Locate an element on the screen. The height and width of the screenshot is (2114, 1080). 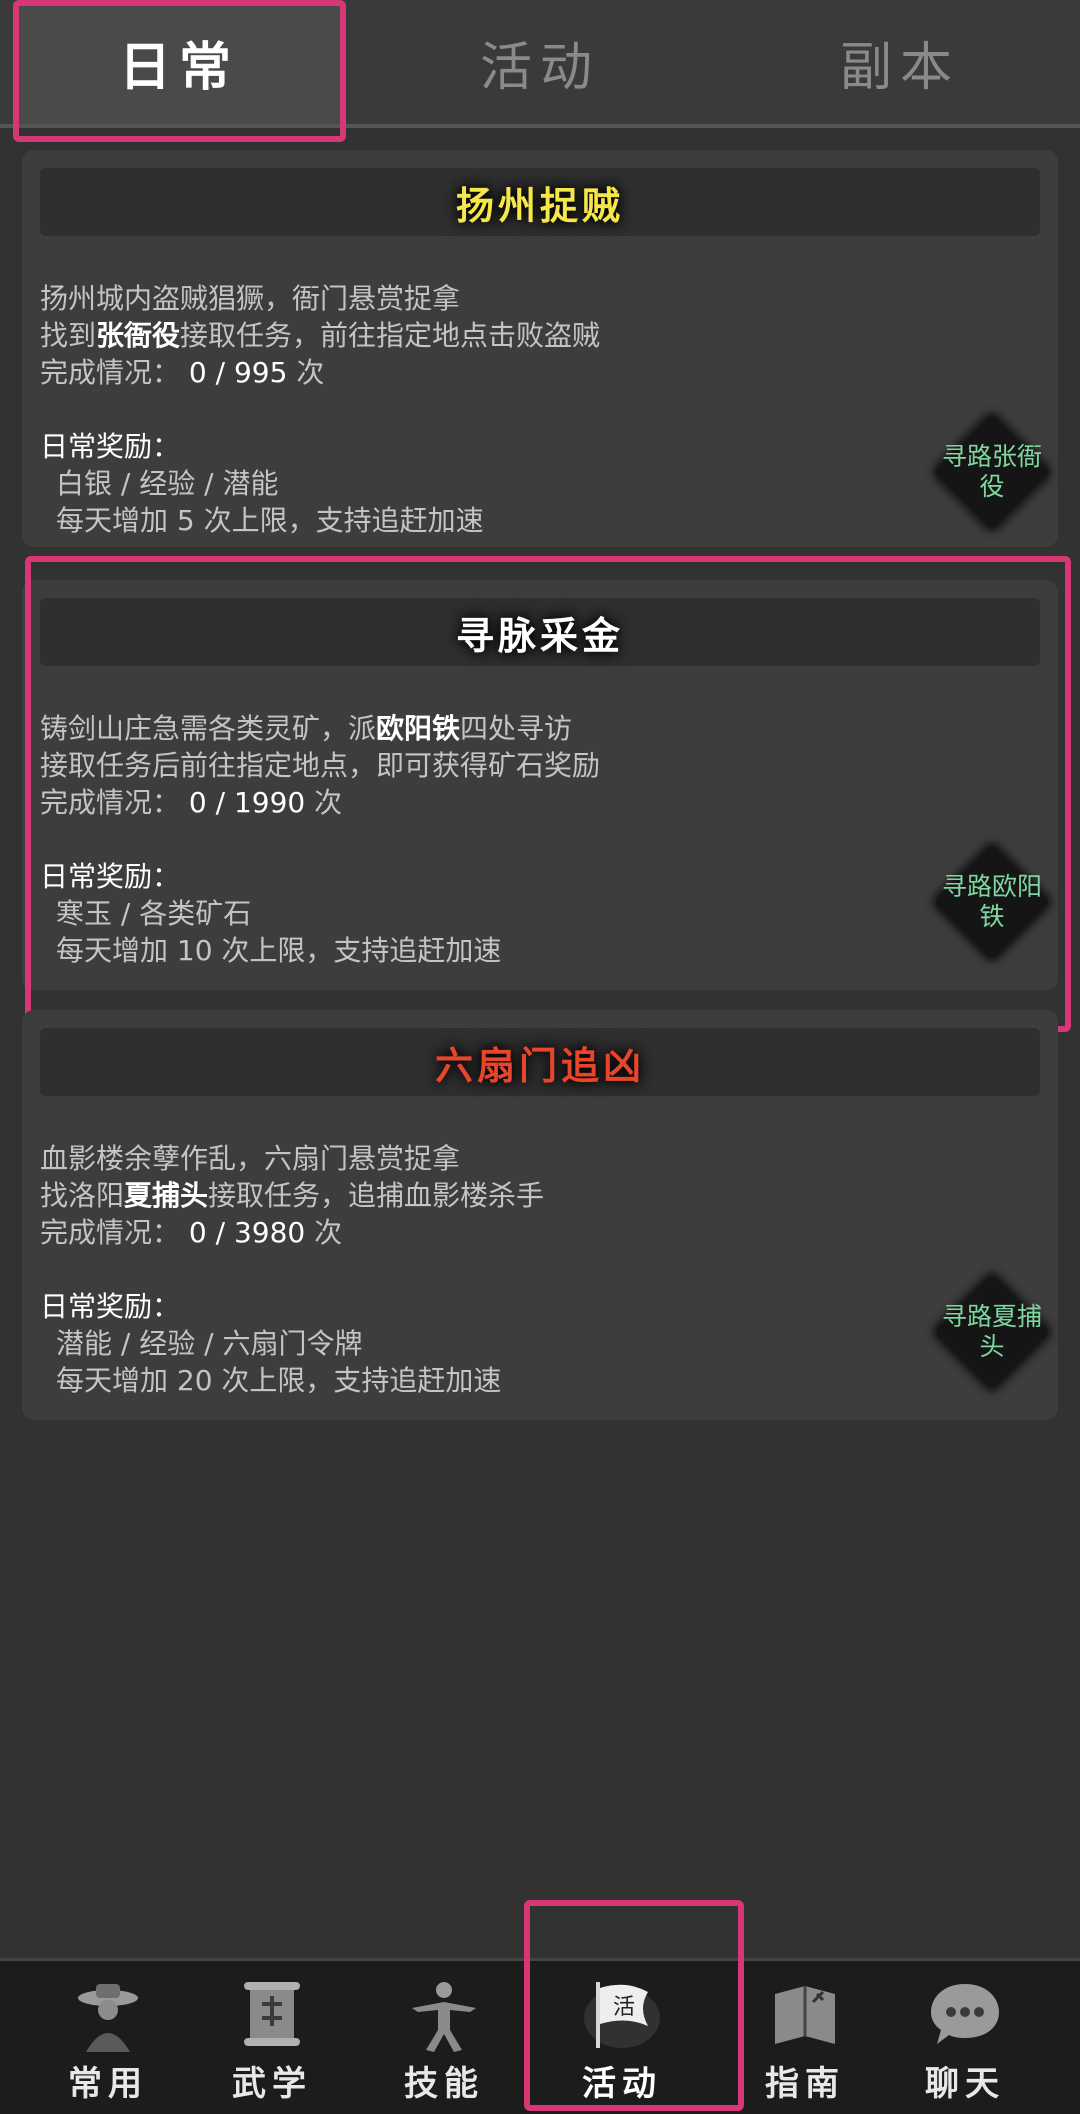
nav-label: 常用 is located at coordinates (108, 2084).